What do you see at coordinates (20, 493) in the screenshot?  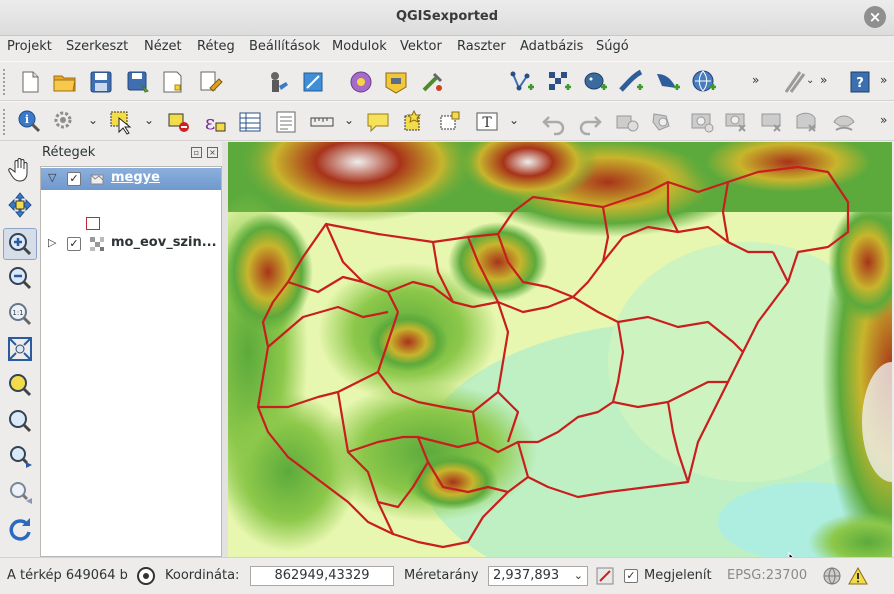 I see `zoom-next-icon` at bounding box center [20, 493].